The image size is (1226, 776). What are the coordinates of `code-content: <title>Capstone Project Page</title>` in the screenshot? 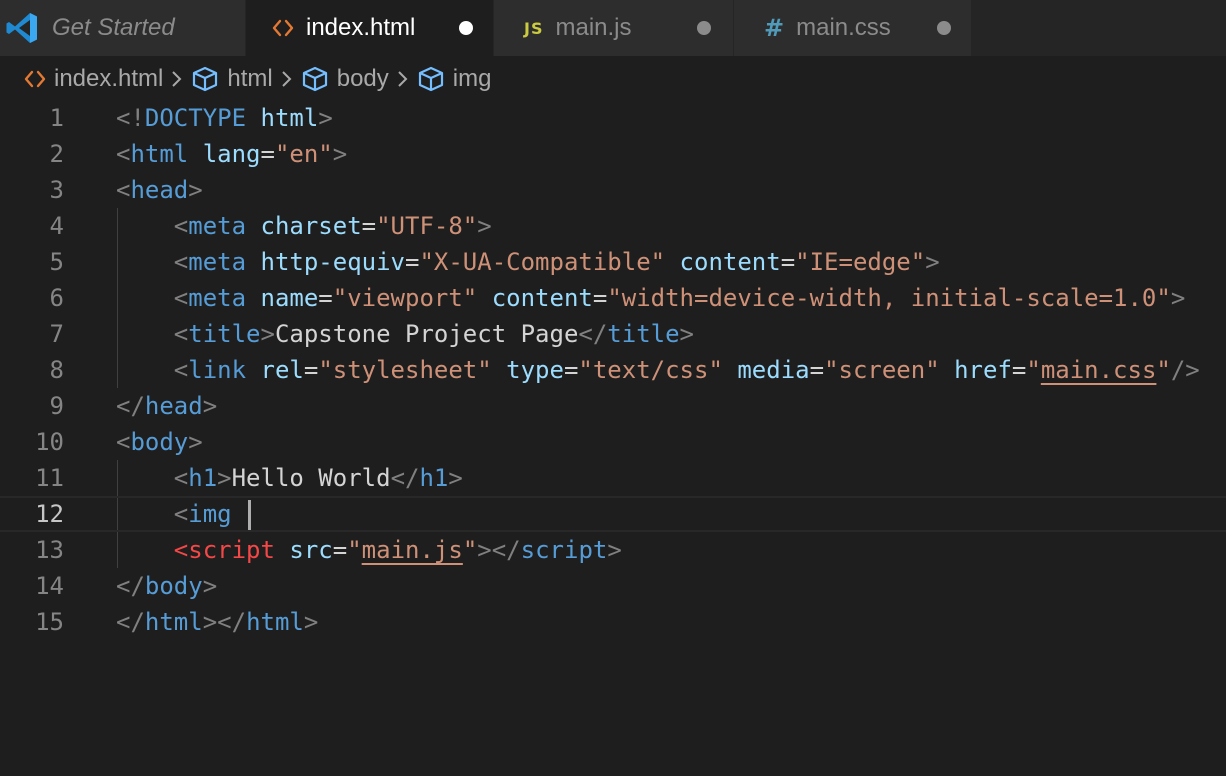 It's located at (405, 334).